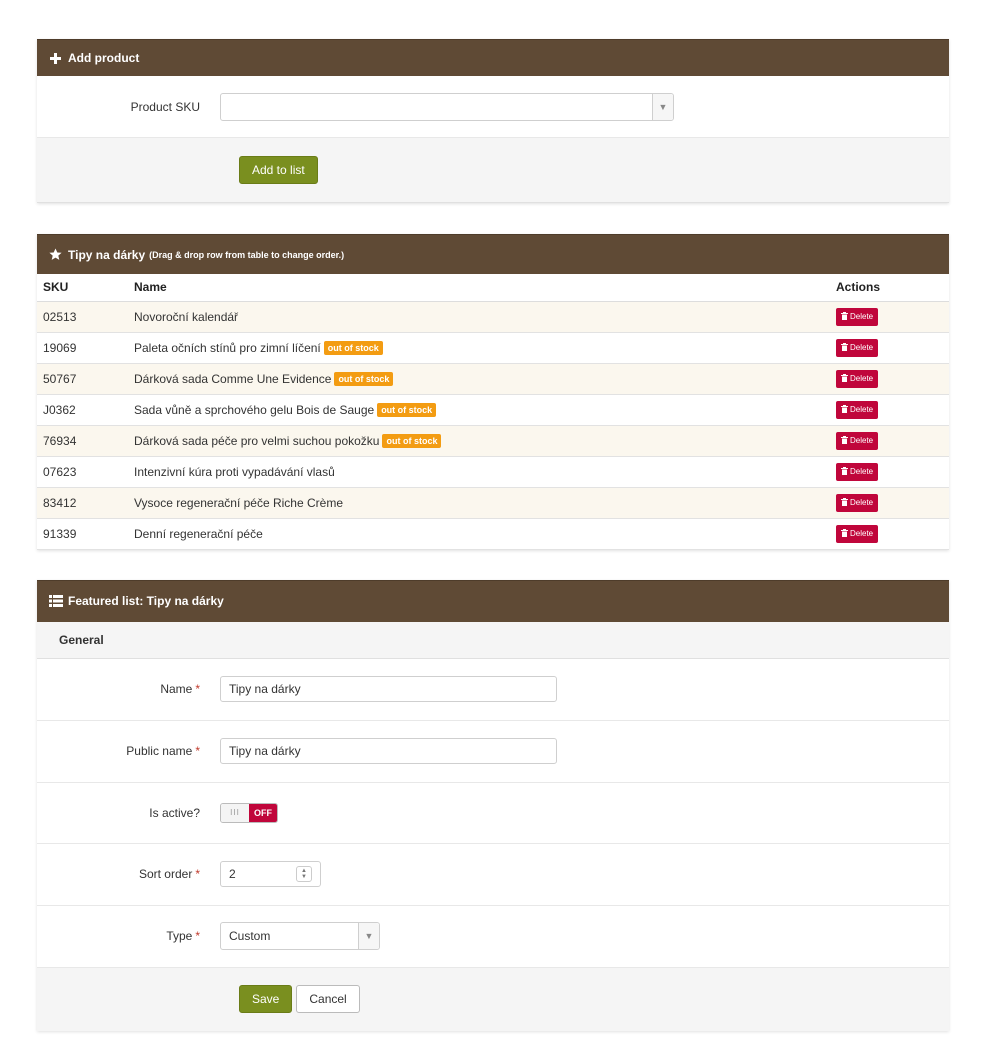 The height and width of the screenshot is (1063, 1001). What do you see at coordinates (82, 503) in the screenshot?
I see `row-sku: 83412` at bounding box center [82, 503].